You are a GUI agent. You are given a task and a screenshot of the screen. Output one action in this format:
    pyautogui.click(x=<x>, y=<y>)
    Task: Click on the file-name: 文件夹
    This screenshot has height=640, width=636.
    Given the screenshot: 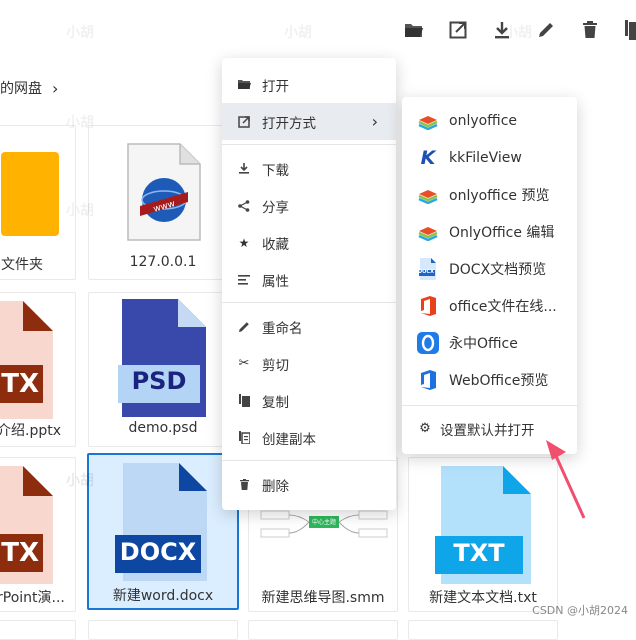 What is the action you would take?
    pyautogui.click(x=22, y=265)
    